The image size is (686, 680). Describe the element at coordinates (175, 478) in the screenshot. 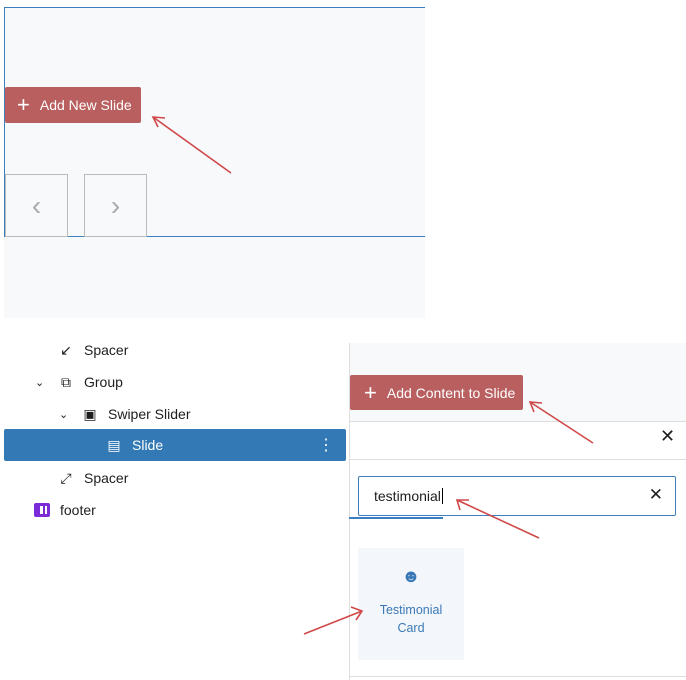

I see `list-item-spacer: ⤢ Spacer` at that location.